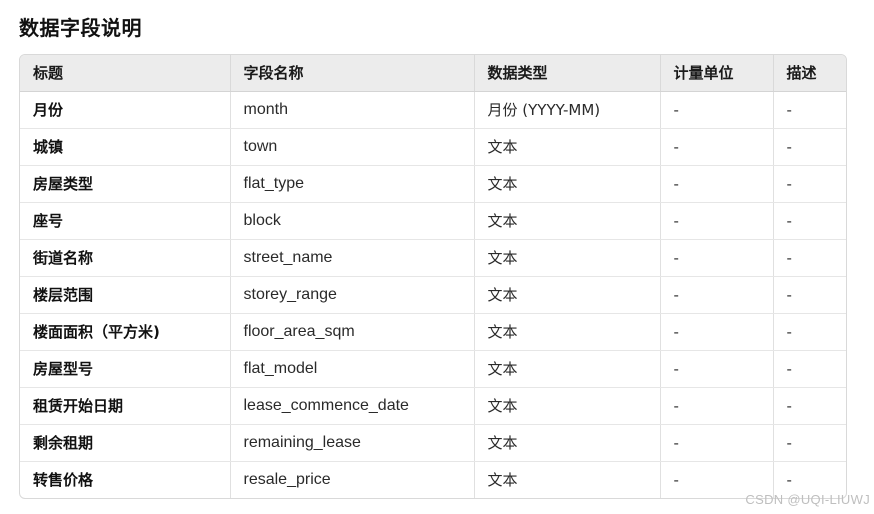  I want to click on cell-field-name: remaining_lease, so click(352, 443).